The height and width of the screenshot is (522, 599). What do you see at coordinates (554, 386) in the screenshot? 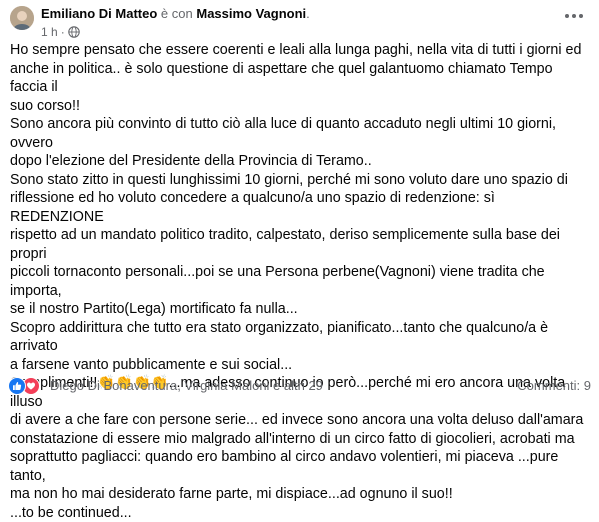
I see `comments-count: Commenti: 9` at bounding box center [554, 386].